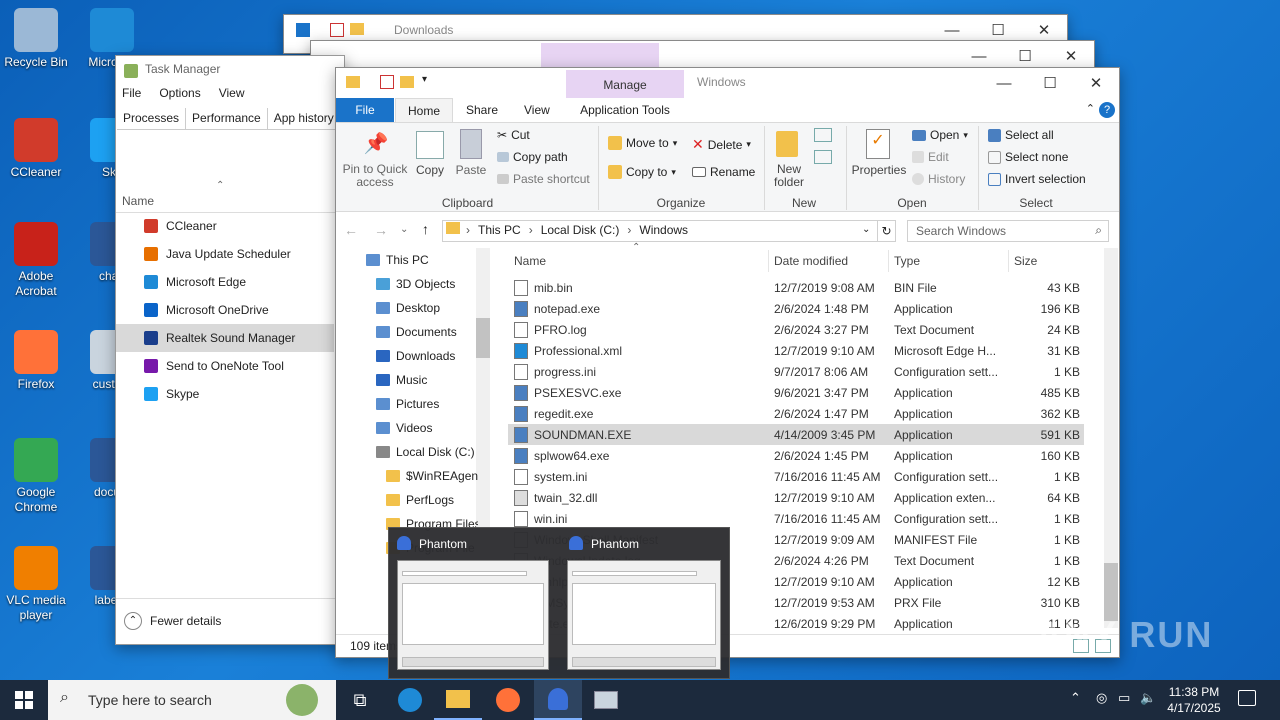 This screenshot has height=720, width=1280. Describe the element at coordinates (36, 361) in the screenshot. I see `desktop-icon: Firefox` at that location.